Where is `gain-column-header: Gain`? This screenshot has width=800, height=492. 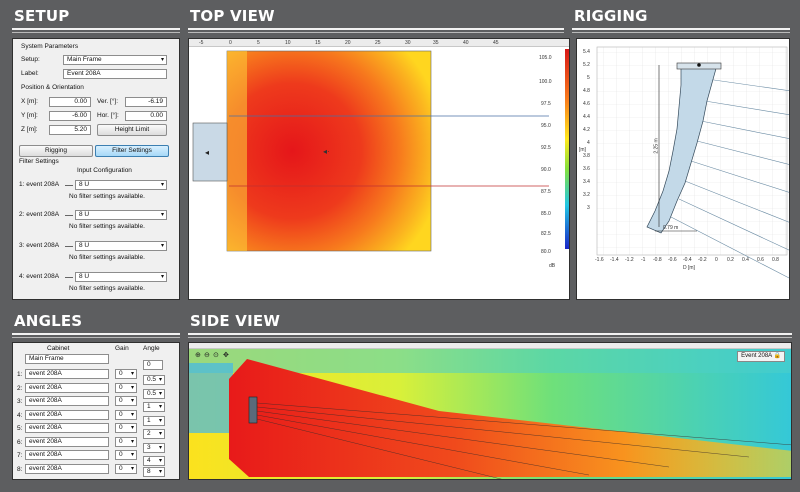
gain-column-header: Gain is located at coordinates (122, 348).